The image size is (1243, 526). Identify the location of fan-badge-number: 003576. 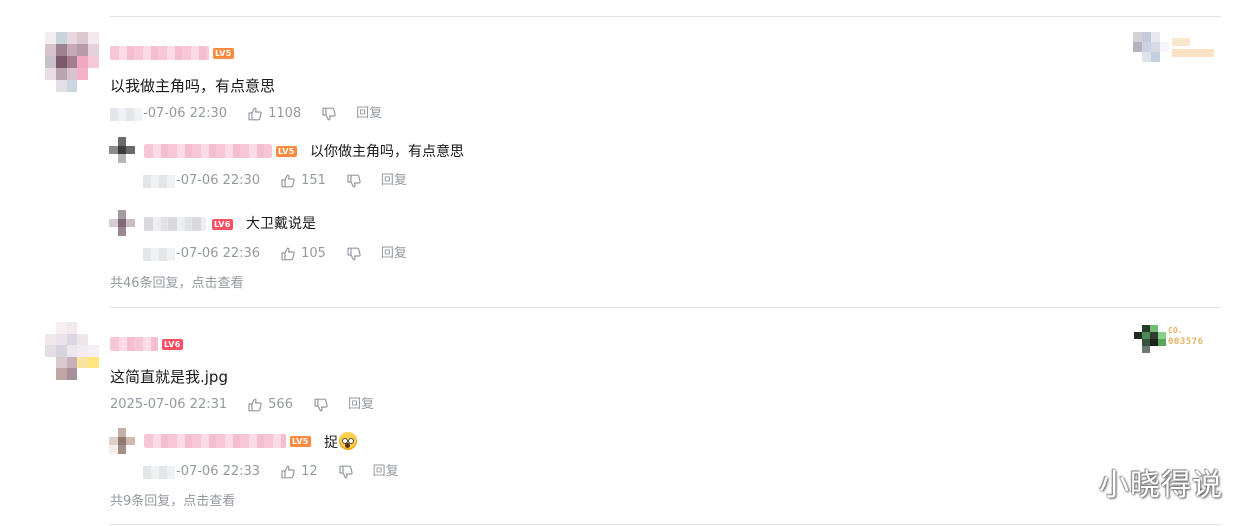
(1186, 342).